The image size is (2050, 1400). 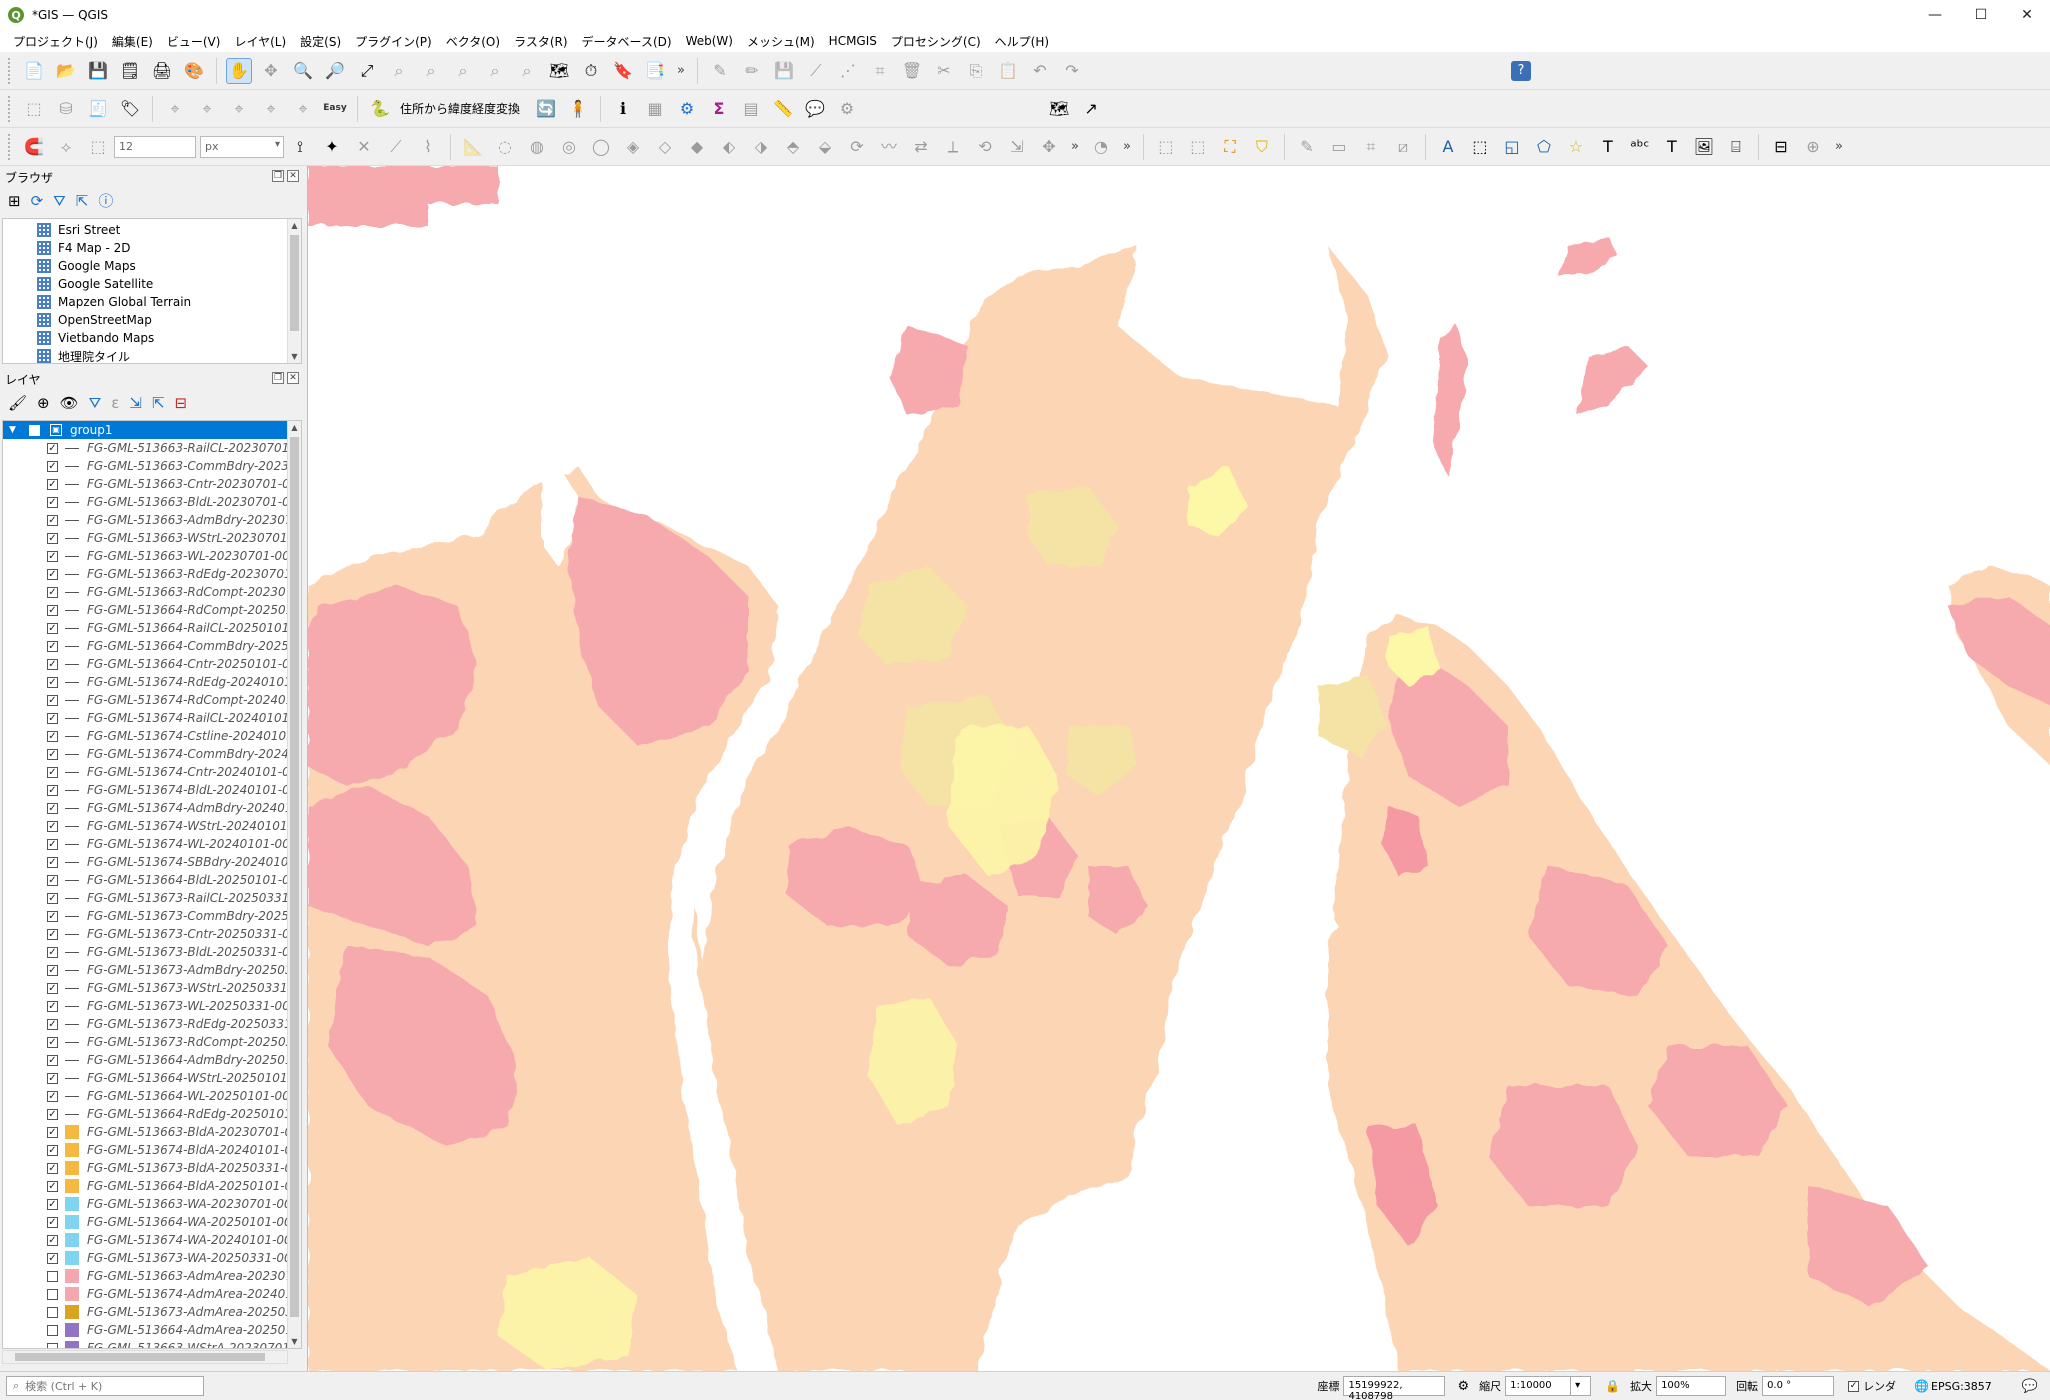 What do you see at coordinates (303, 109) in the screenshot?
I see `label-change-icon: ⌖` at bounding box center [303, 109].